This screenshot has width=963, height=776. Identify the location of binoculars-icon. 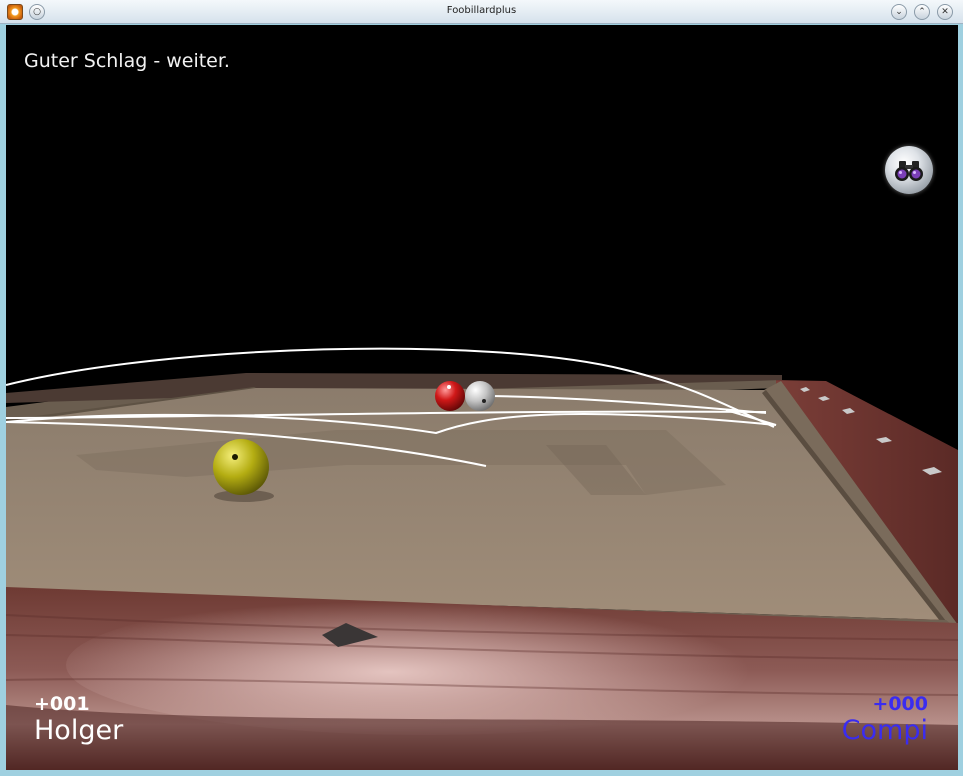
(909, 171).